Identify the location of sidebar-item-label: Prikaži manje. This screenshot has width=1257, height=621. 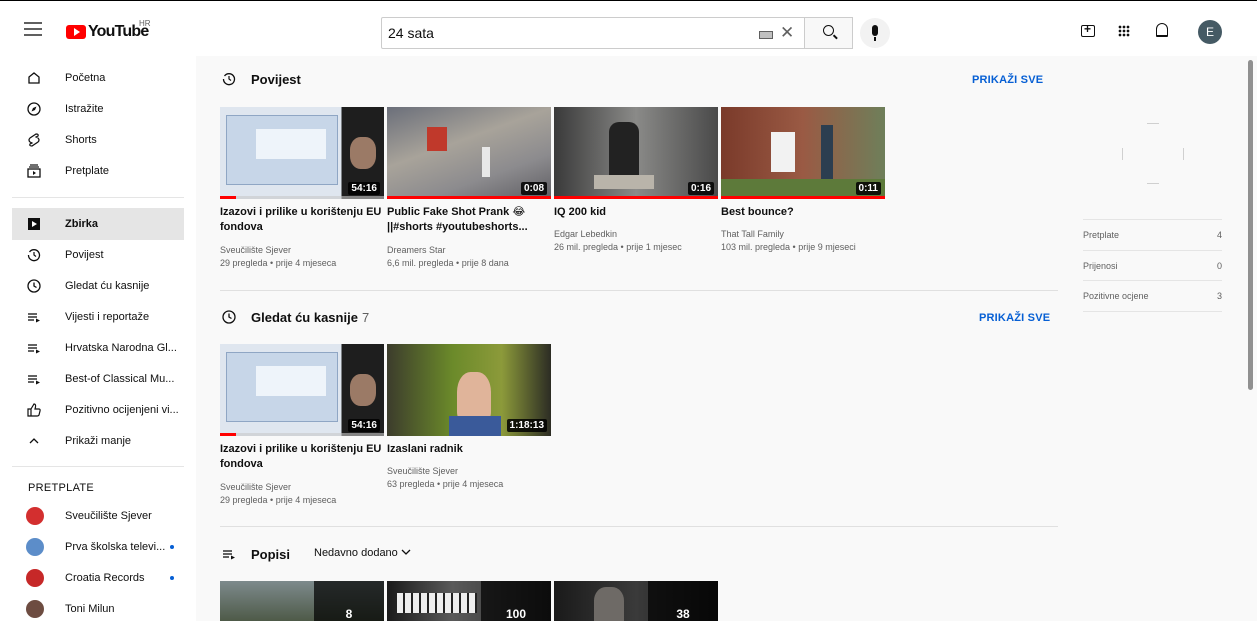
(98, 441).